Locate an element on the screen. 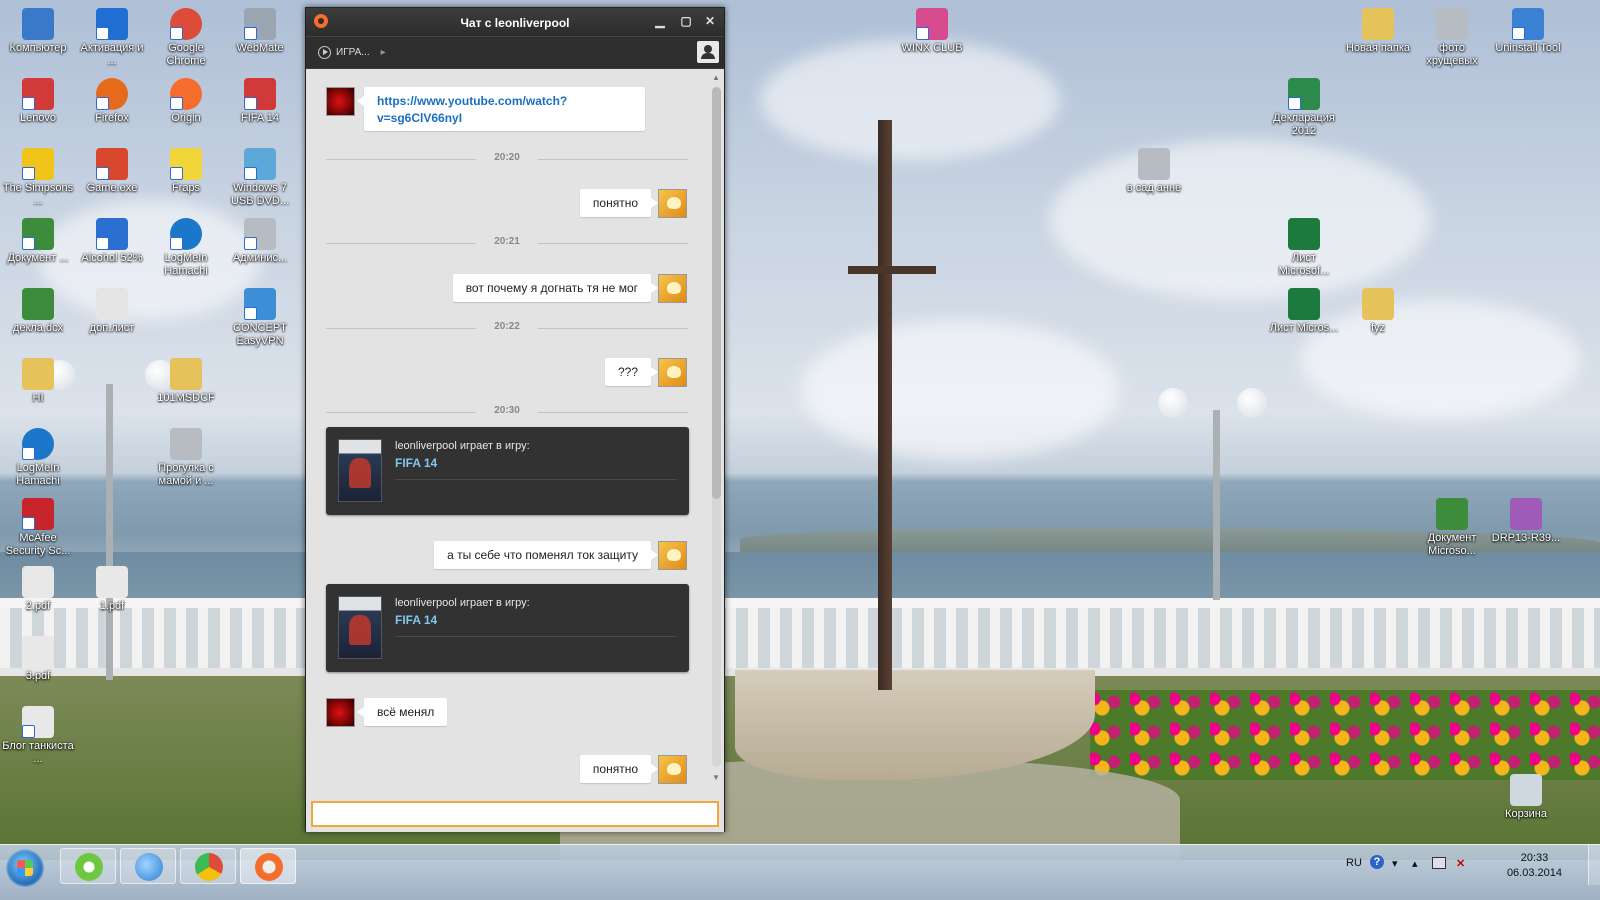 Image resolution: width=1600 pixels, height=900 pixels. excel-icon is located at coordinates (1304, 234).